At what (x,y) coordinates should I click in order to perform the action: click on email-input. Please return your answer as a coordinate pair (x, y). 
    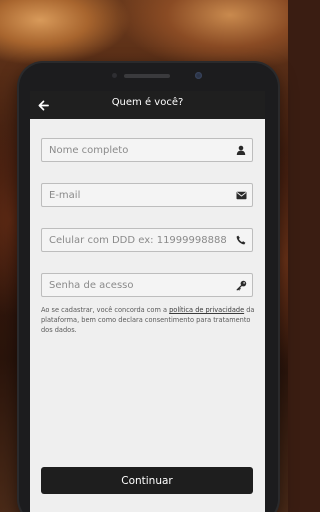
    Looking at the image, I should click on (136, 195).